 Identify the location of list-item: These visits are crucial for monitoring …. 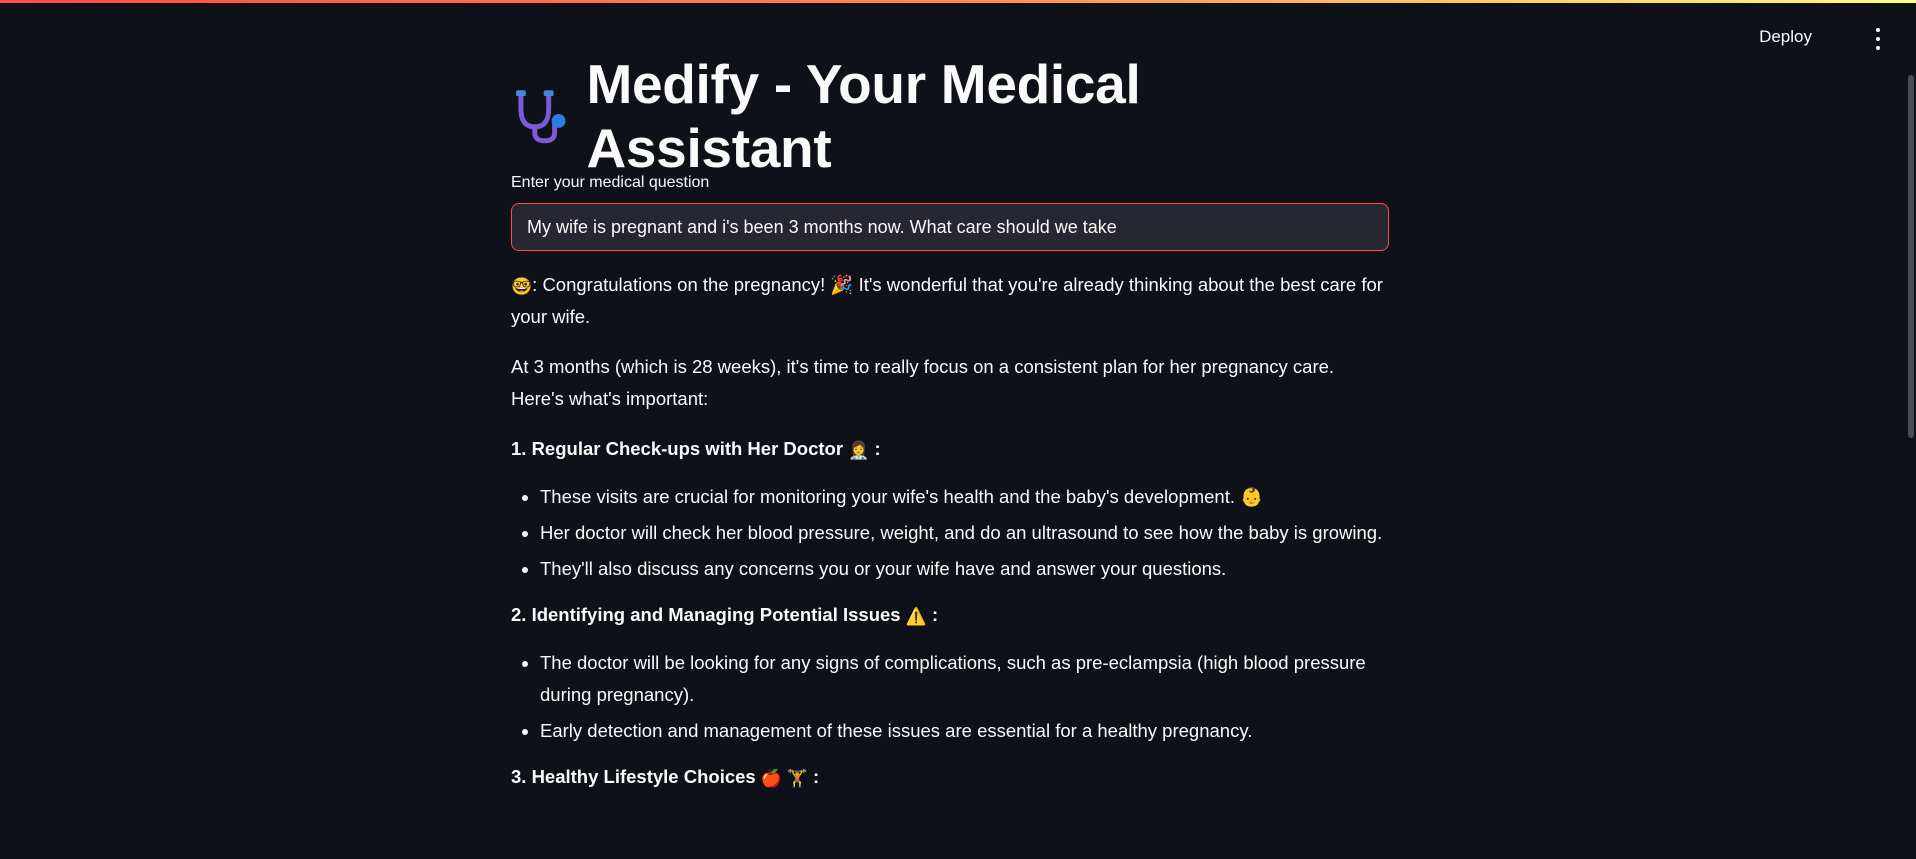
(965, 497).